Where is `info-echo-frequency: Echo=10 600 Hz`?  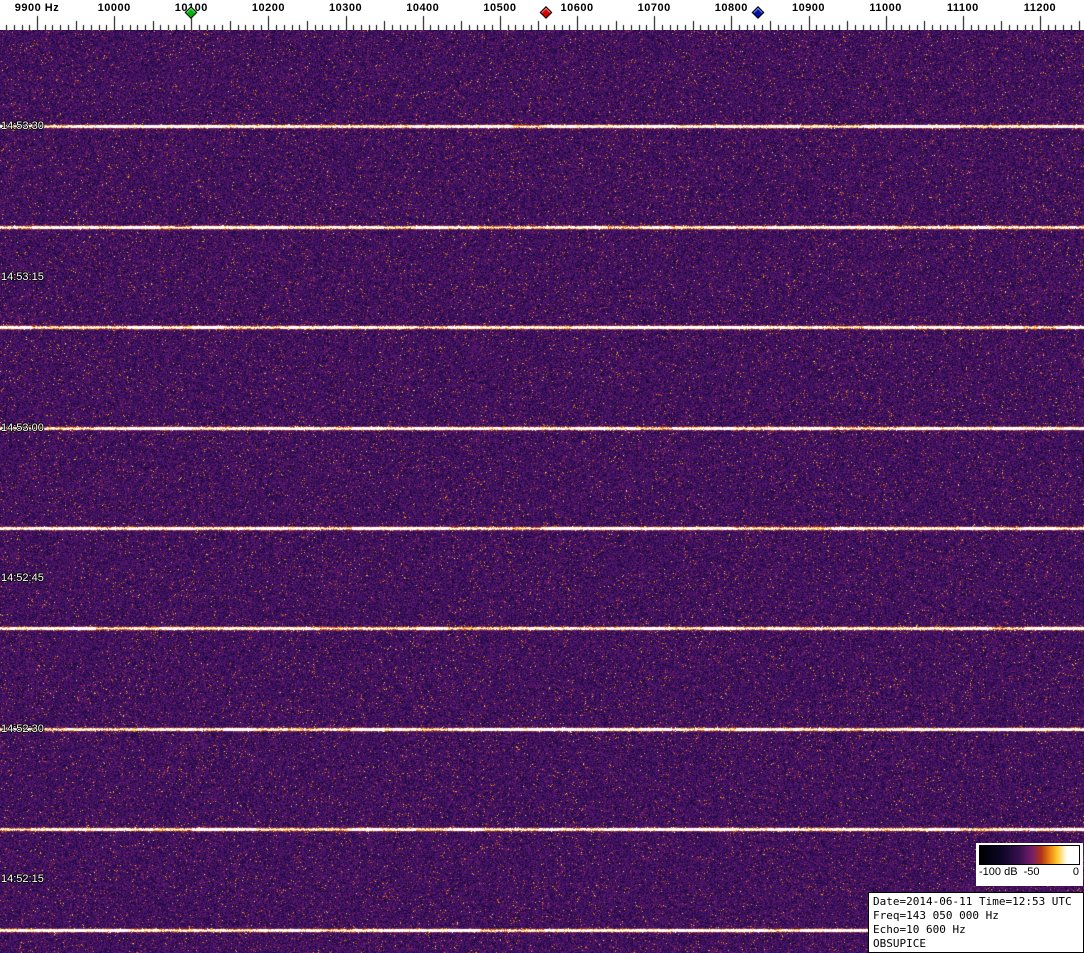
info-echo-frequency: Echo=10 600 Hz is located at coordinates (919, 929).